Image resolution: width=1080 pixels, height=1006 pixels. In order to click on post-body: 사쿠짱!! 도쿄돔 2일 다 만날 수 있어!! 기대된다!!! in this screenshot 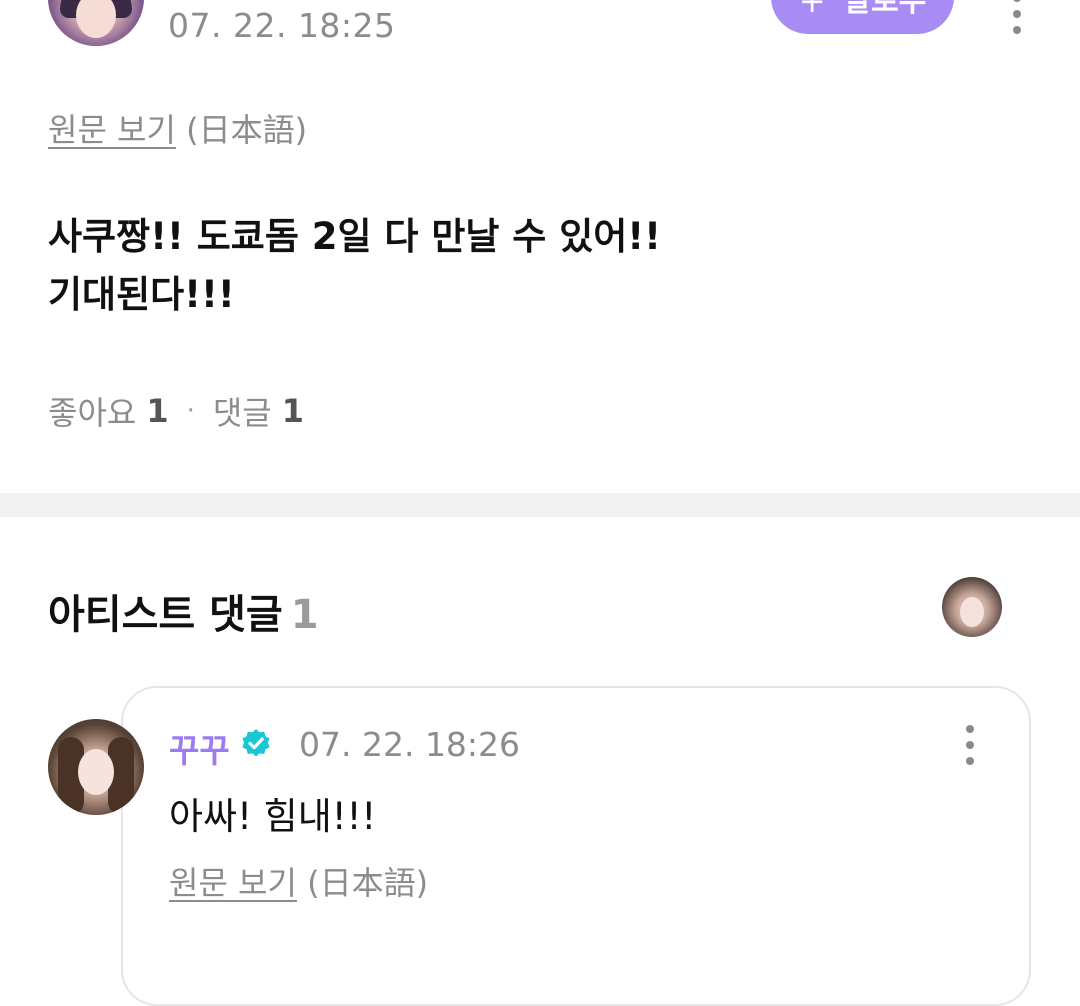, I will do `click(355, 265)`.